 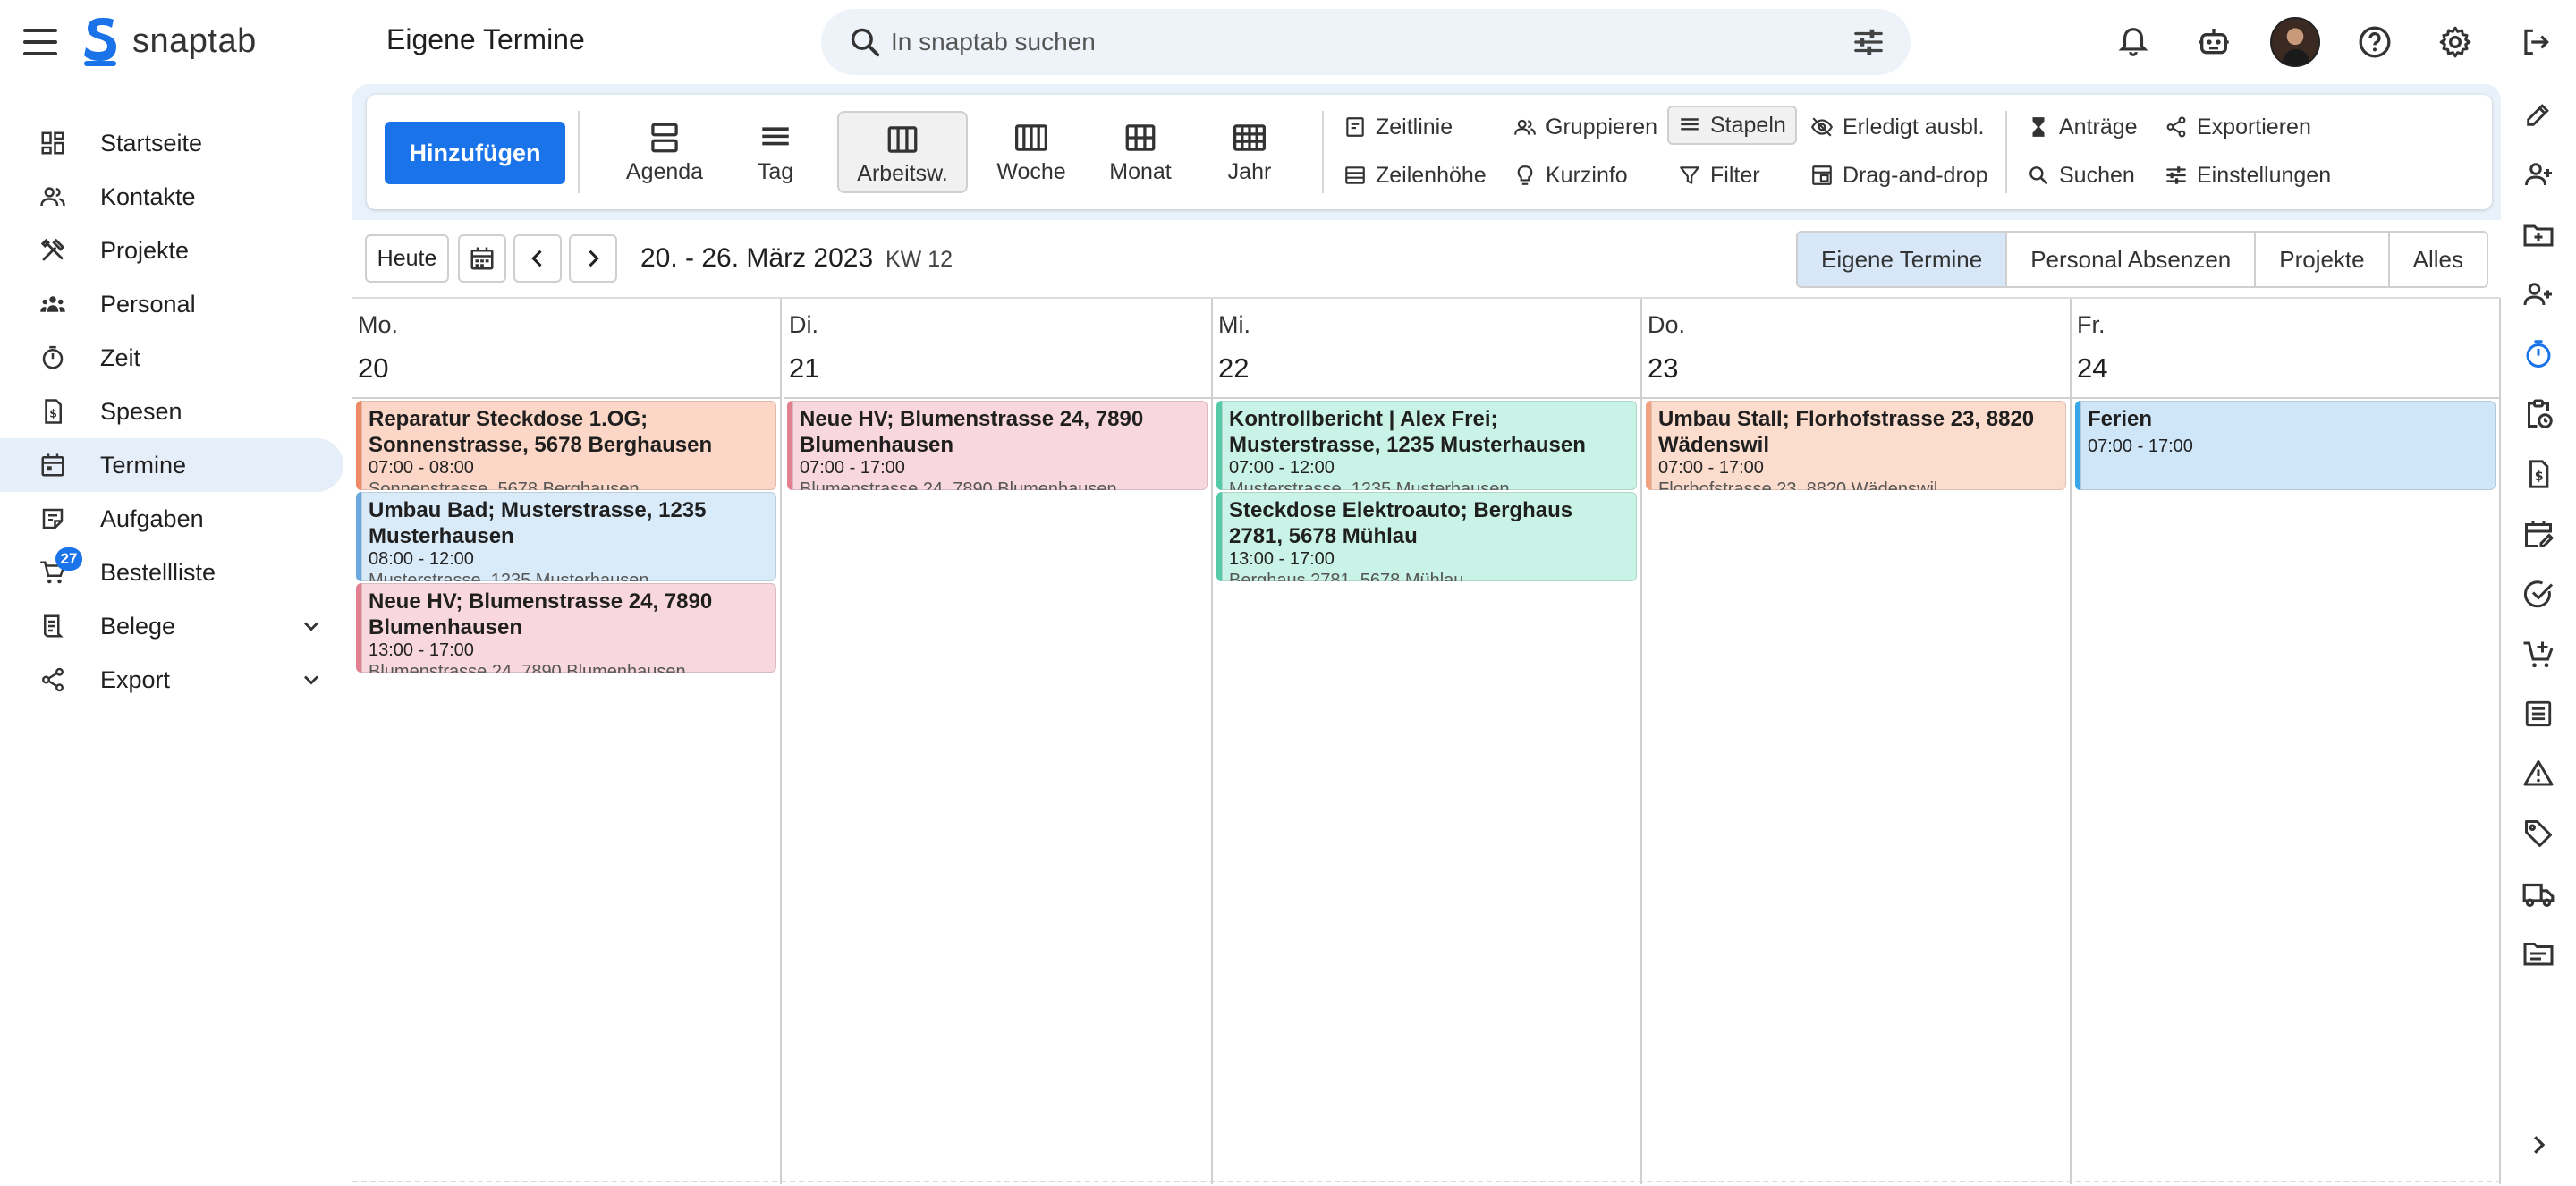 I want to click on event-location: Florhofstrasse 23, 8820 Wädenswil, so click(x=1798, y=484).